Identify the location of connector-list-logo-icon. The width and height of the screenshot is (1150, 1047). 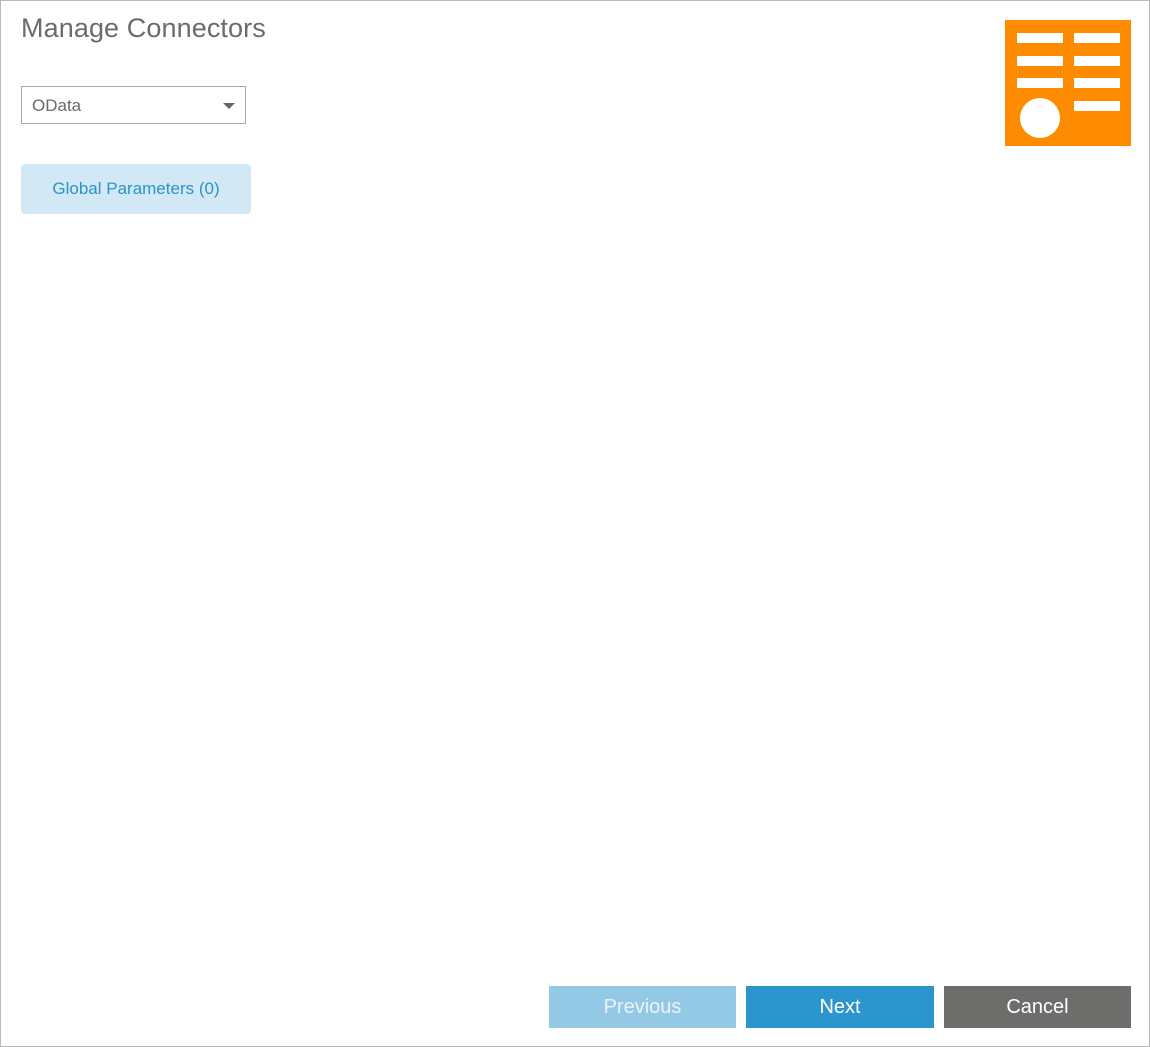
(1068, 83).